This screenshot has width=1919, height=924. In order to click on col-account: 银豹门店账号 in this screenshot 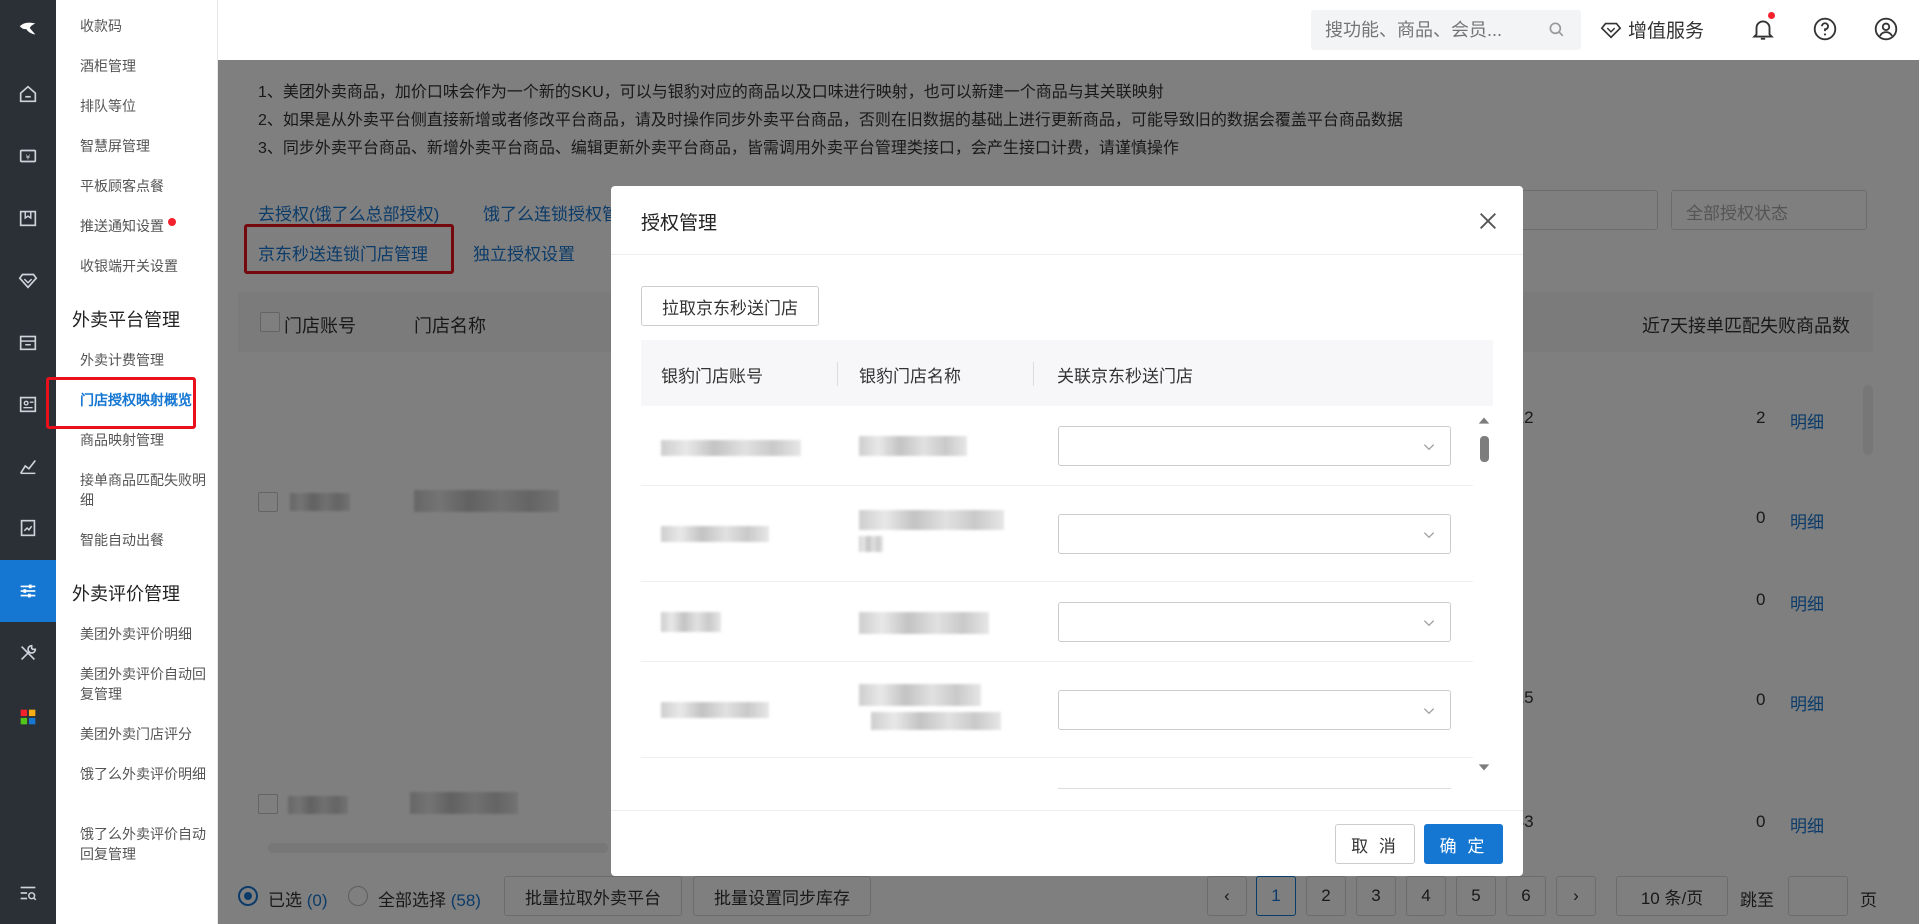, I will do `click(712, 376)`.